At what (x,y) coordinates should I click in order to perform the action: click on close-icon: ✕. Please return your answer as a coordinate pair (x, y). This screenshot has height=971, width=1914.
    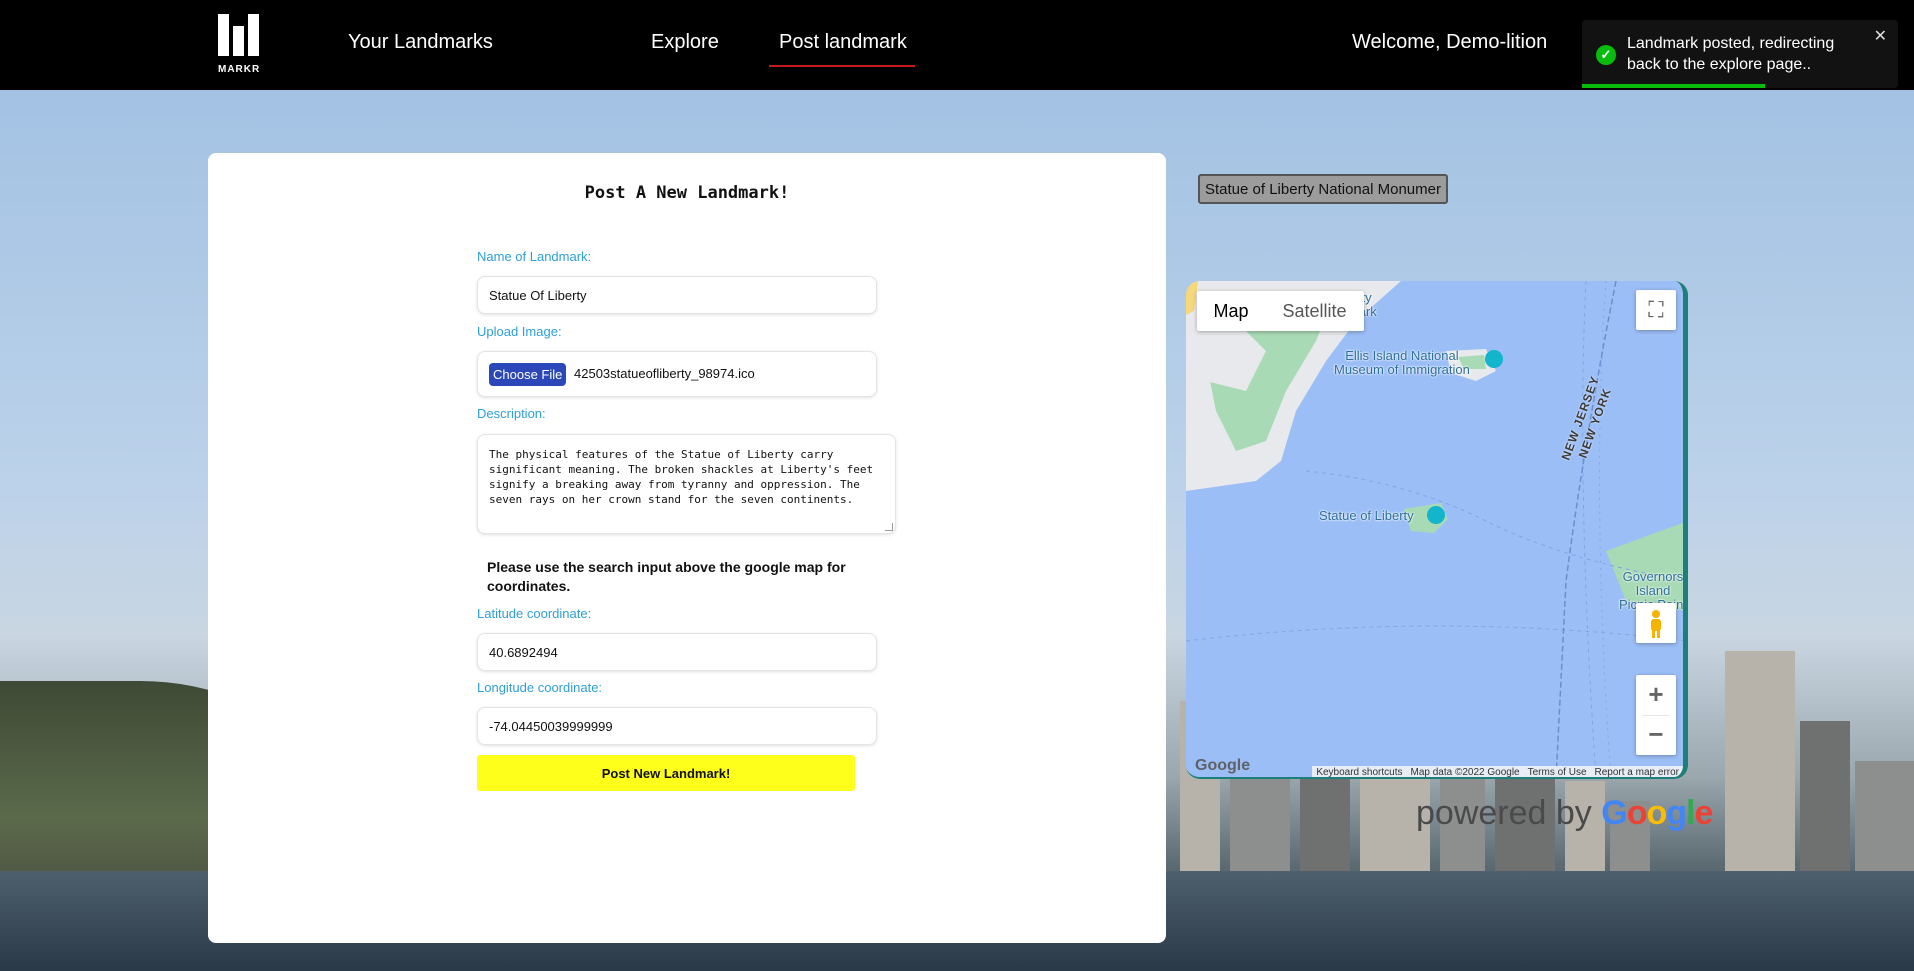
    Looking at the image, I should click on (1880, 36).